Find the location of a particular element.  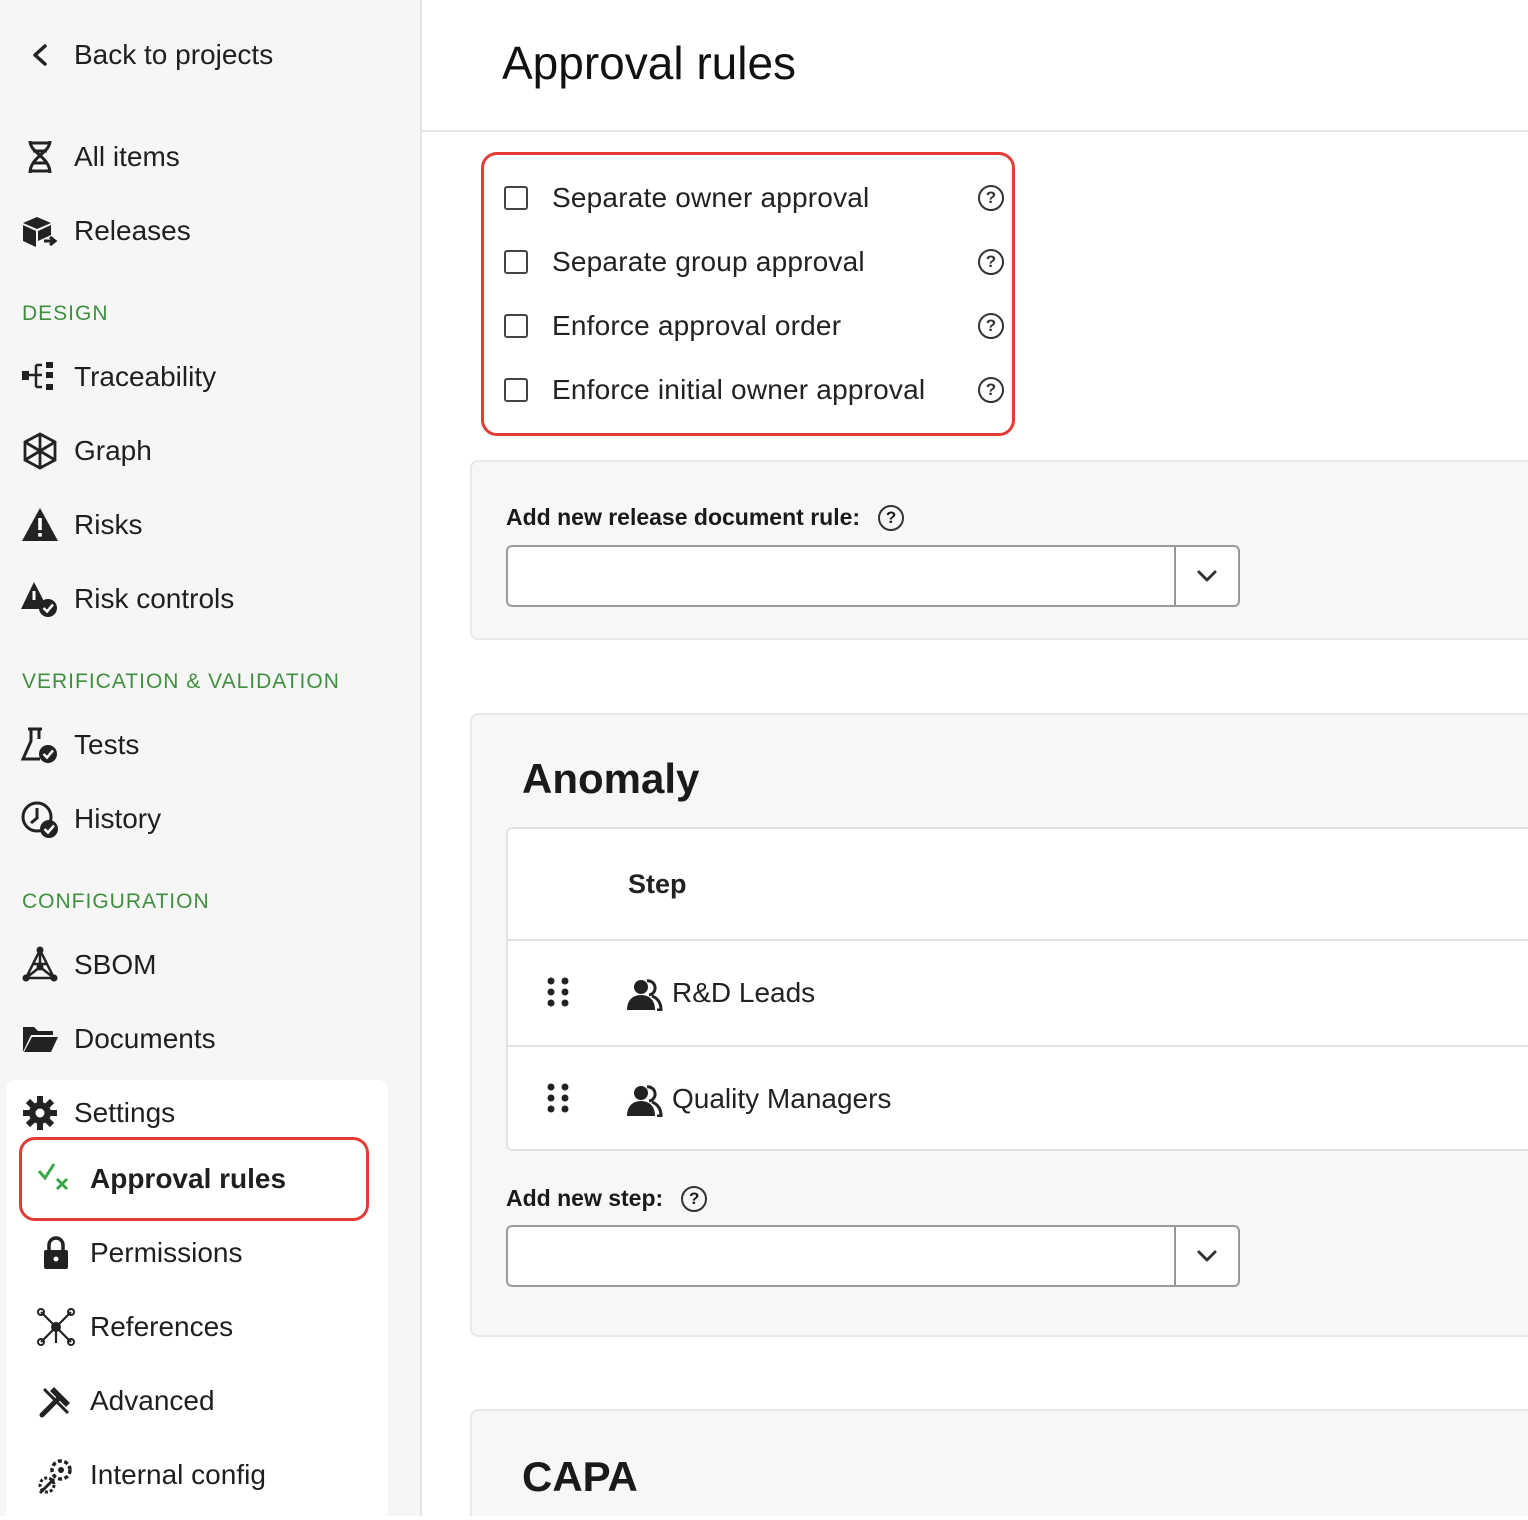

sidebar-item-label: References is located at coordinates (162, 1326).